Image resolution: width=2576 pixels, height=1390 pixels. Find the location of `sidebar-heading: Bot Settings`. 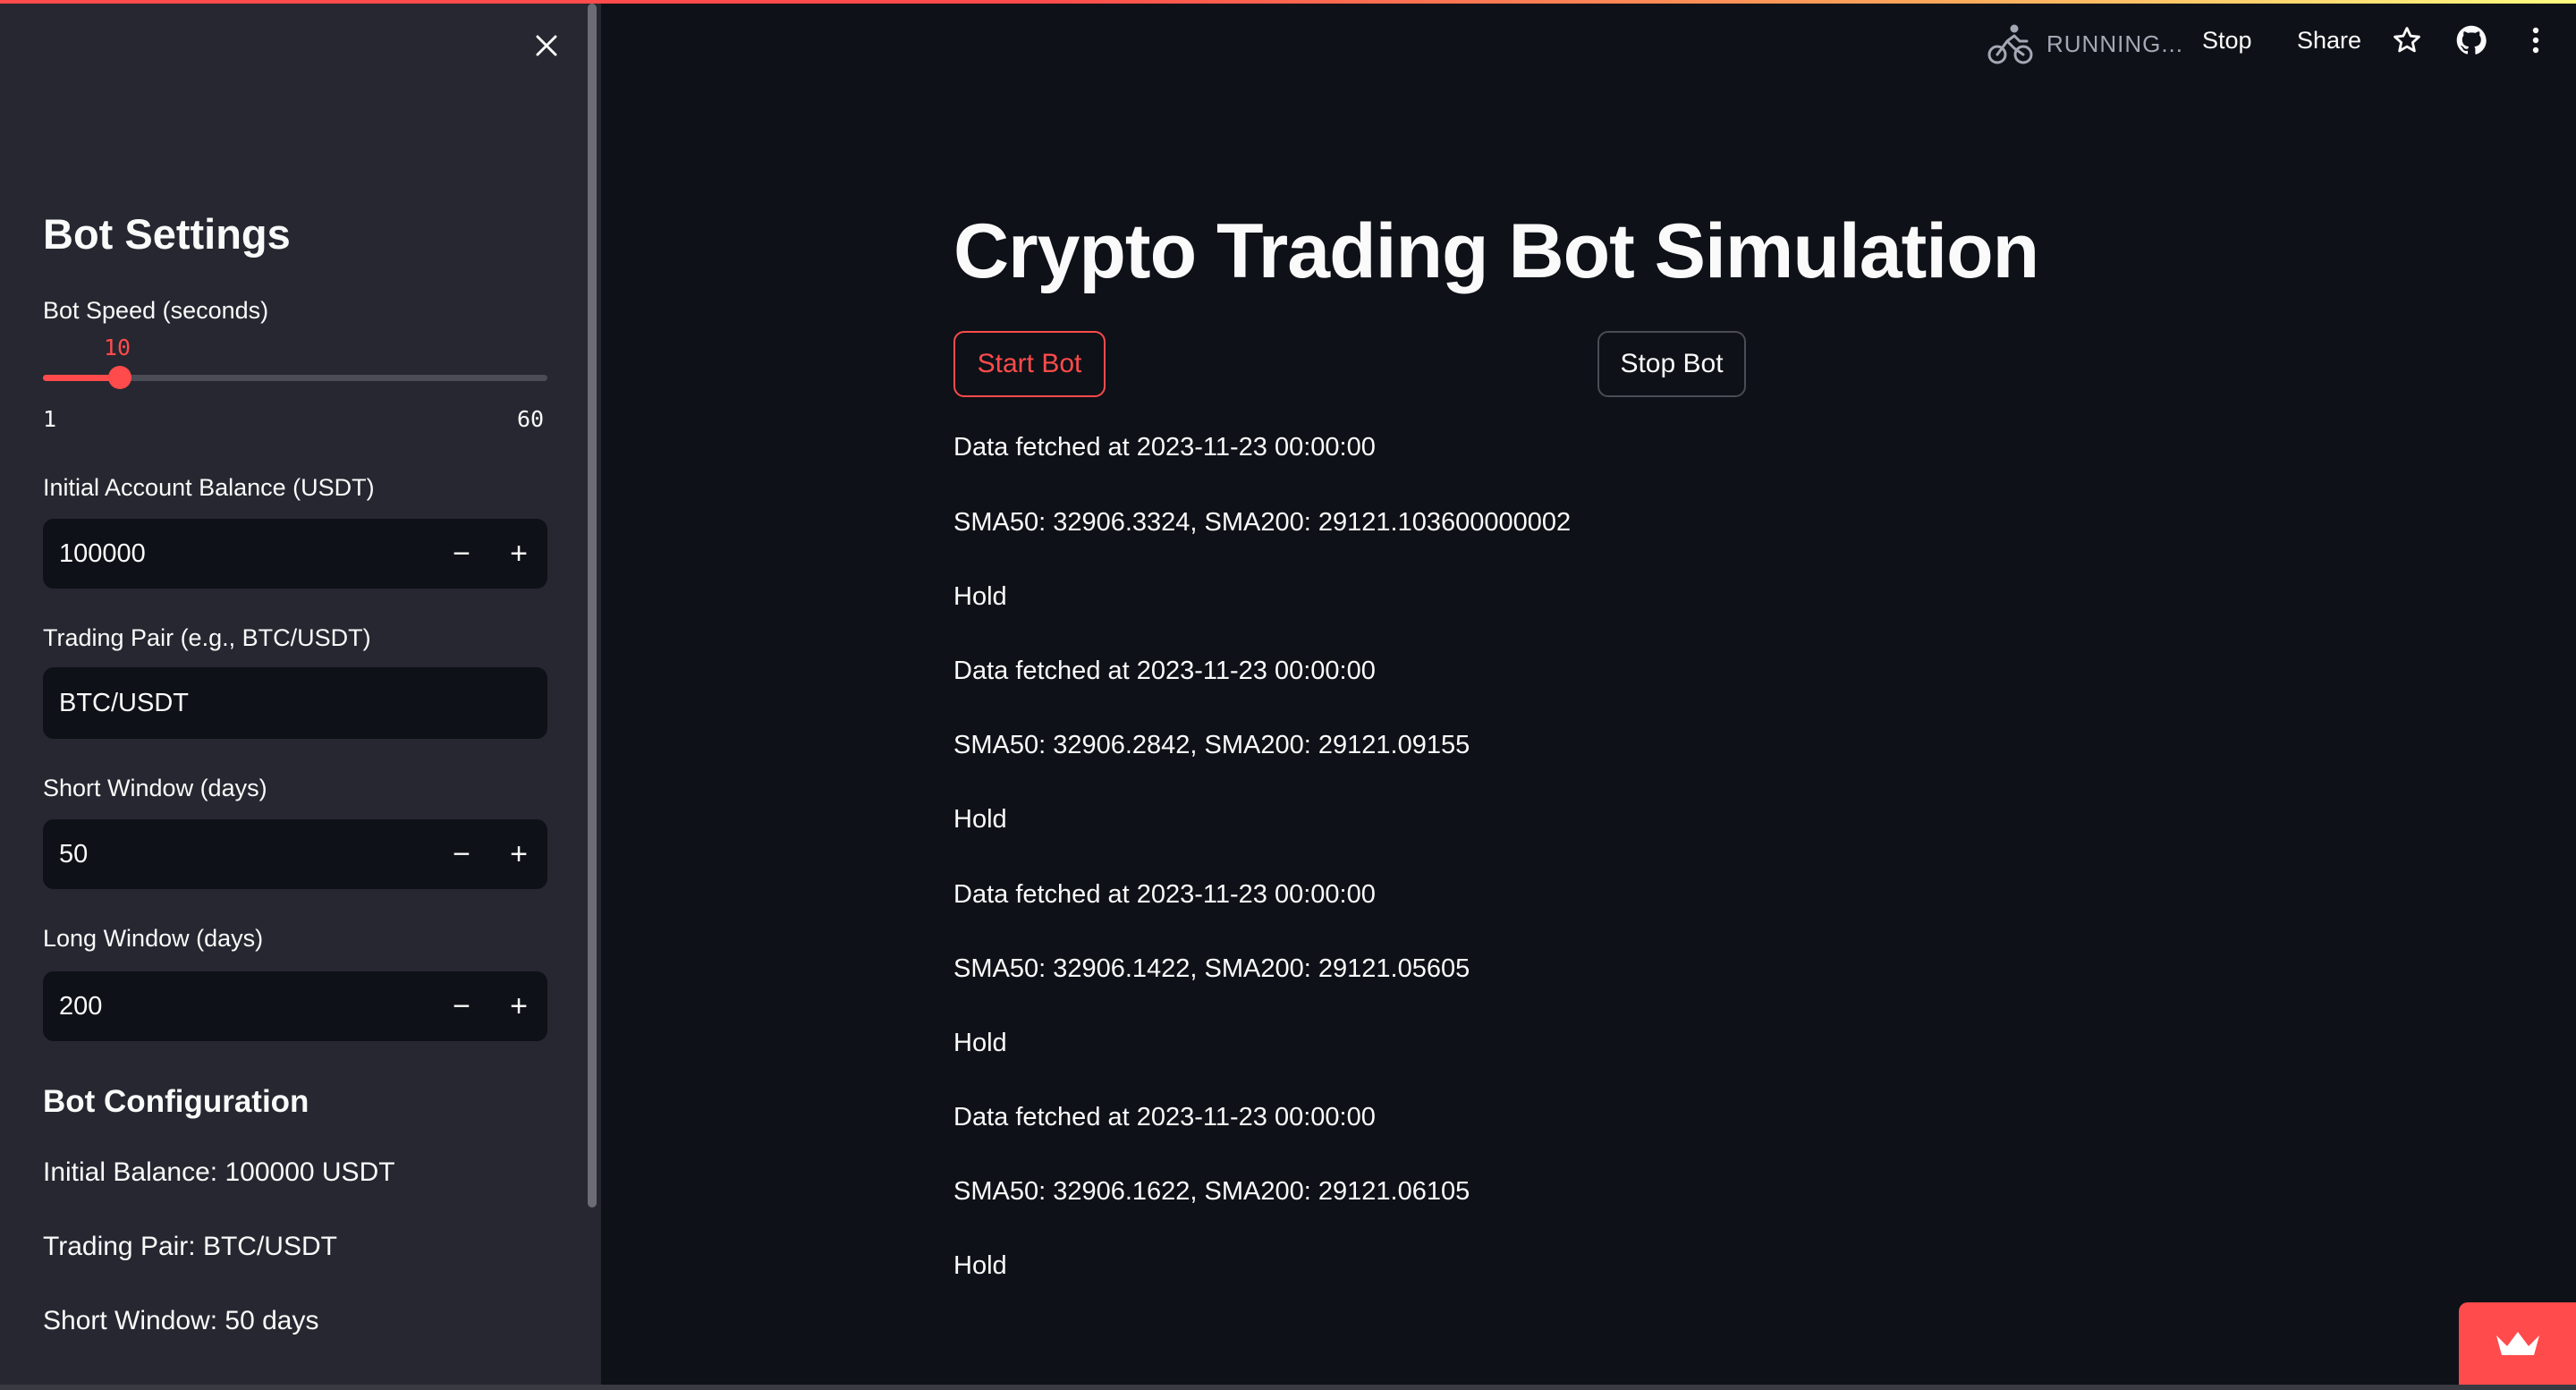

sidebar-heading: Bot Settings is located at coordinates (167, 234).